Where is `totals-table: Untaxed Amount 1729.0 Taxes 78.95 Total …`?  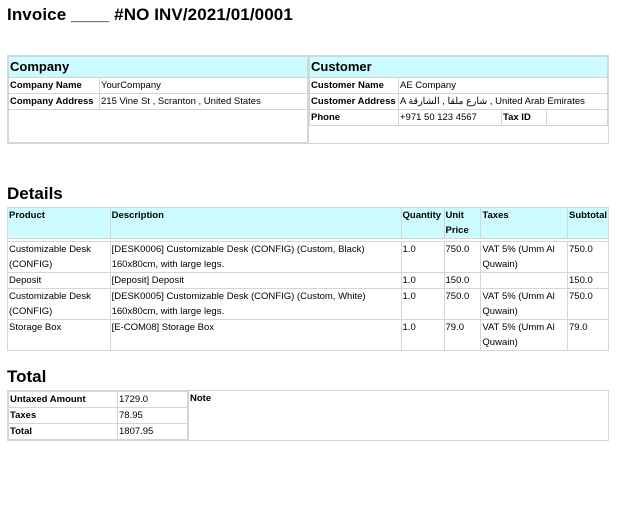 totals-table: Untaxed Amount 1729.0 Taxes 78.95 Total … is located at coordinates (308, 415).